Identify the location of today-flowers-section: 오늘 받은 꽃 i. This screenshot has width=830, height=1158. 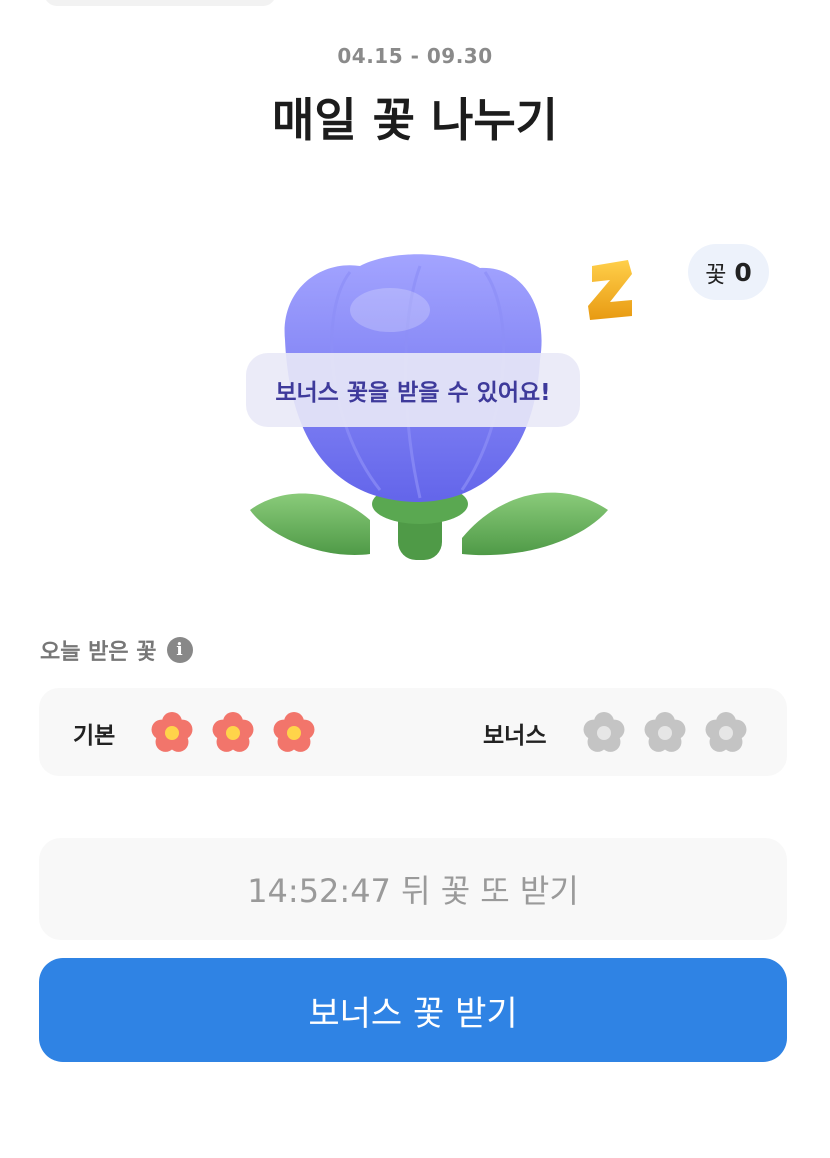
(116, 650).